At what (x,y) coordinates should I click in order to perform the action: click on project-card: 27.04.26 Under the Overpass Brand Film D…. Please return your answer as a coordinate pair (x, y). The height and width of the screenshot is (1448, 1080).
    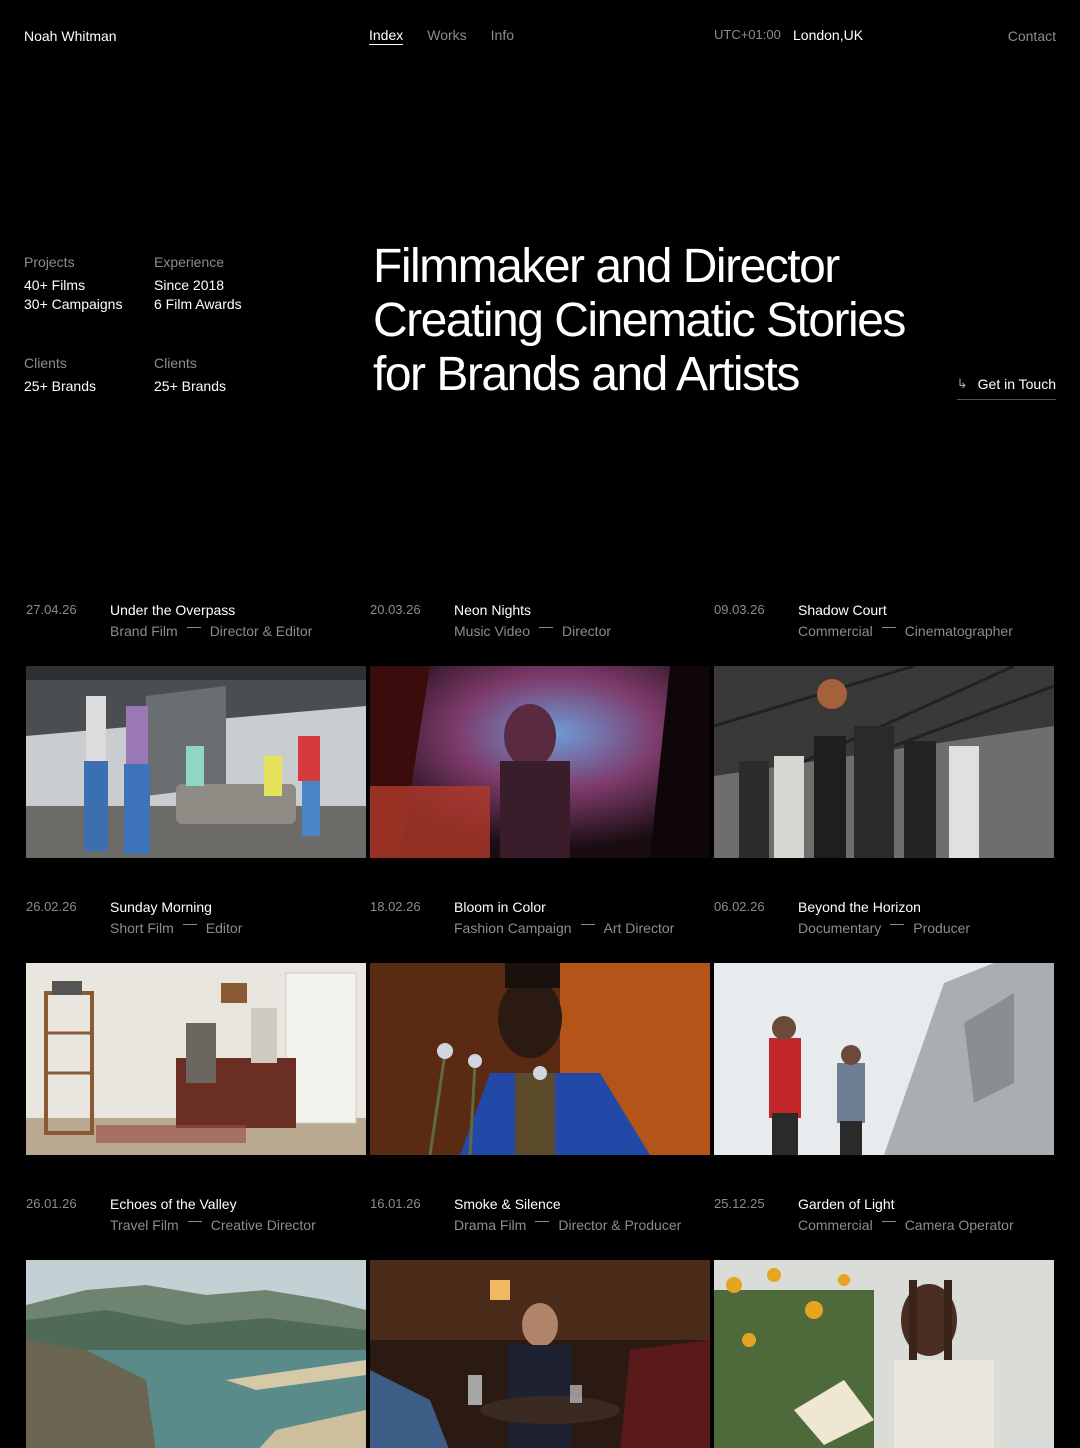
    Looking at the image, I should click on (195, 748).